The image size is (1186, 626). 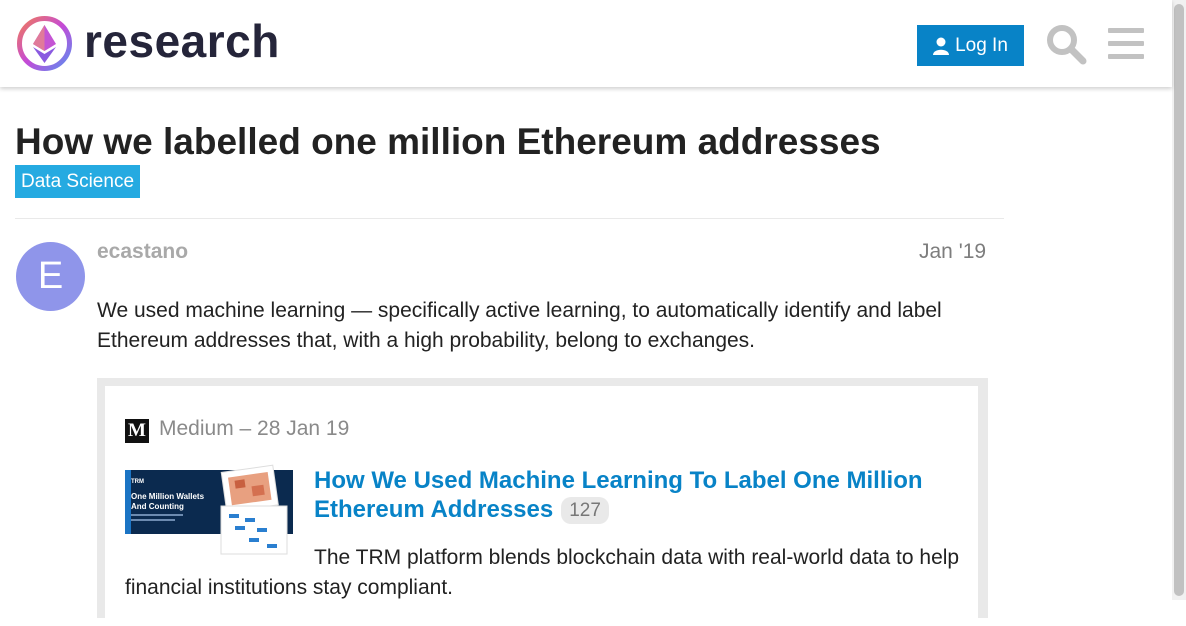 I want to click on thumbnail-headline-1: One Million Wallets, so click(x=168, y=496).